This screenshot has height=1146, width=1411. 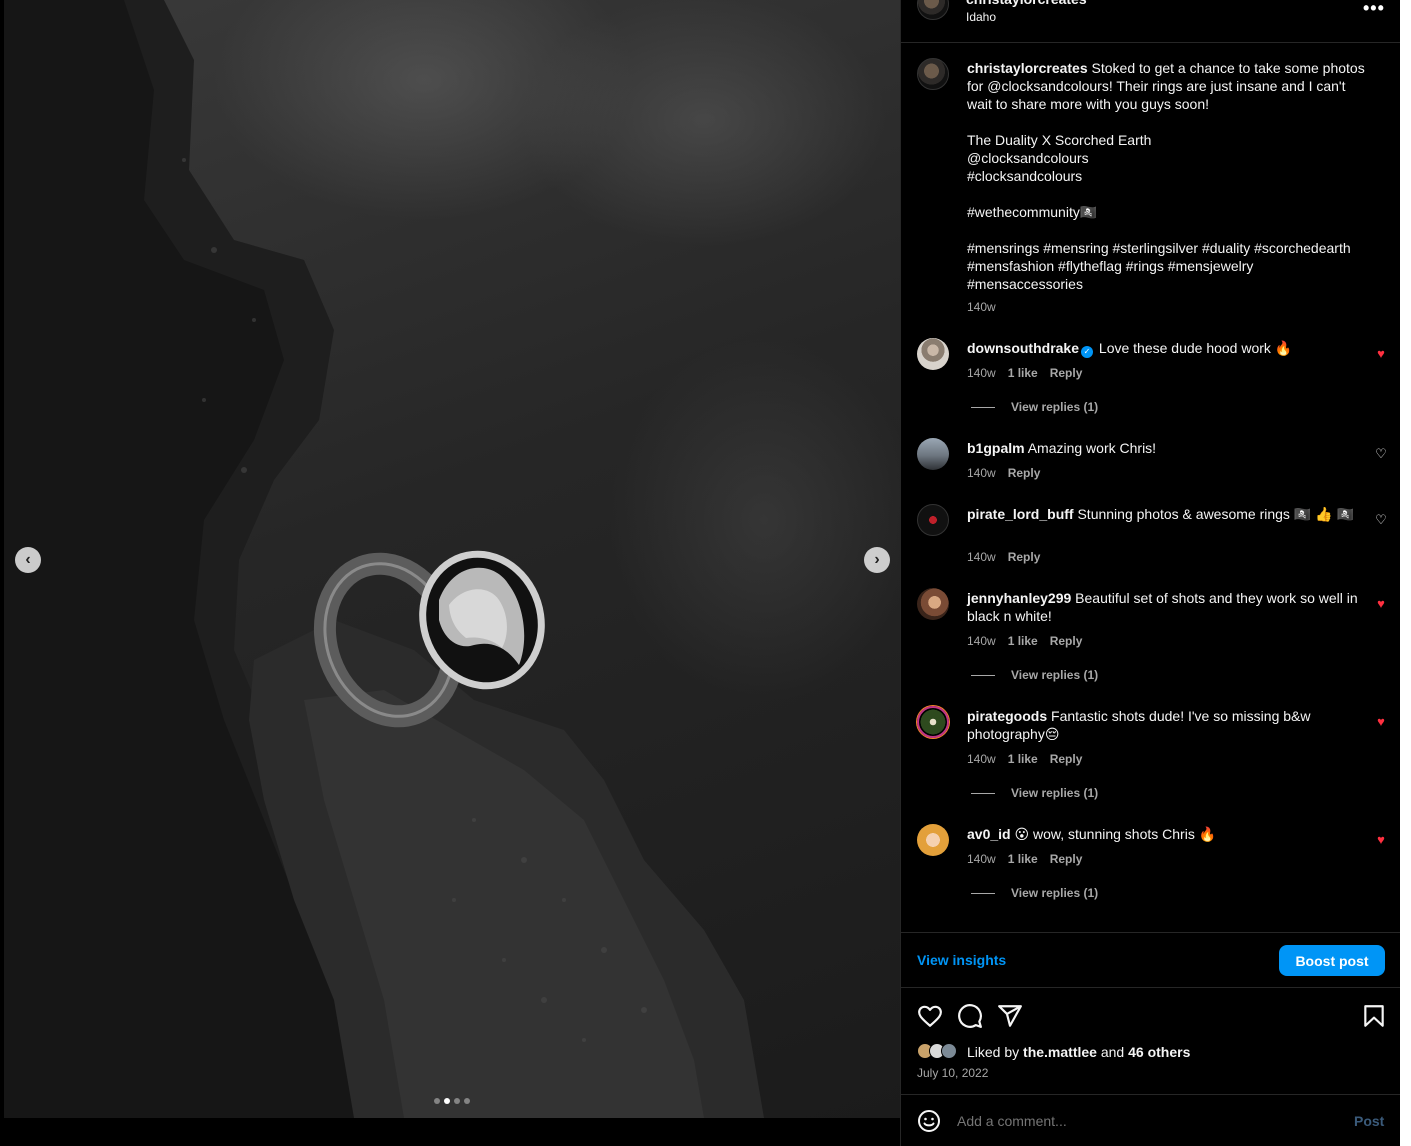 What do you see at coordinates (989, 834) in the screenshot?
I see `commenter-username: av0_id` at bounding box center [989, 834].